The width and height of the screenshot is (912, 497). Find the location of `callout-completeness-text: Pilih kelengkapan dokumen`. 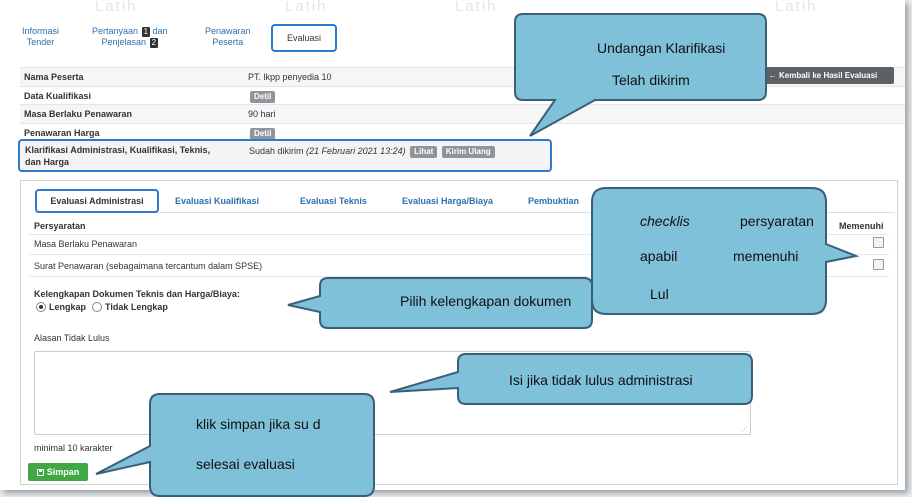

callout-completeness-text: Pilih kelengkapan dokumen is located at coordinates (486, 301).